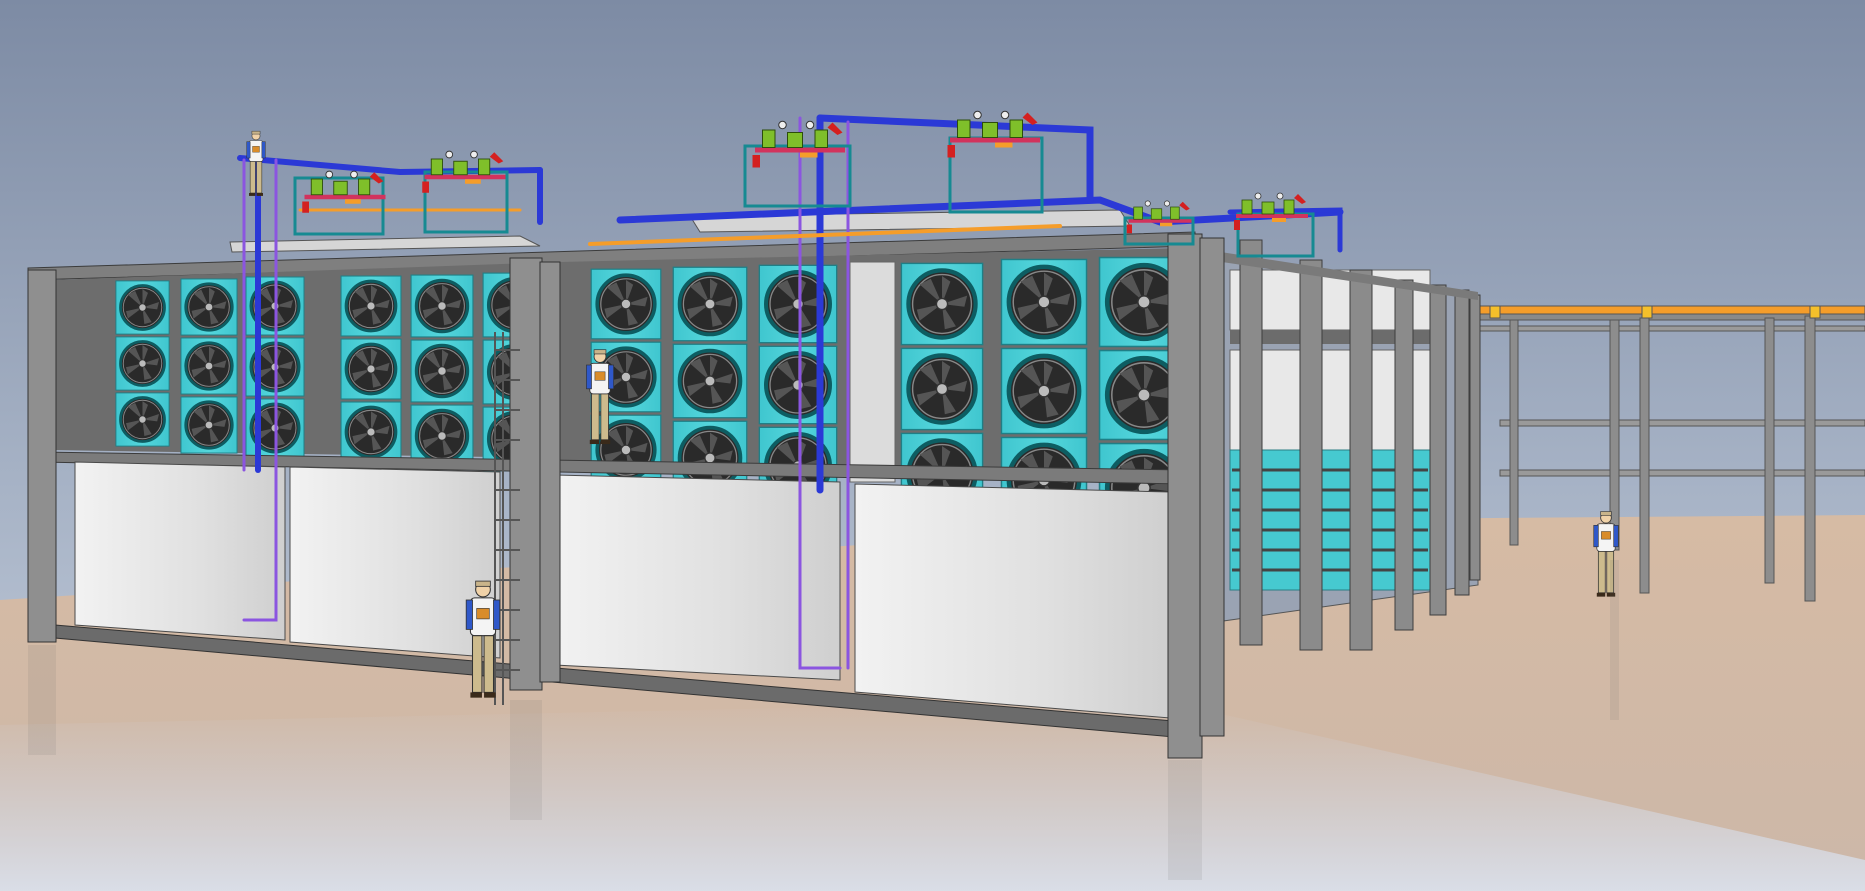  Describe the element at coordinates (305, 367) in the screenshot. I see `left-fan-bank` at that location.